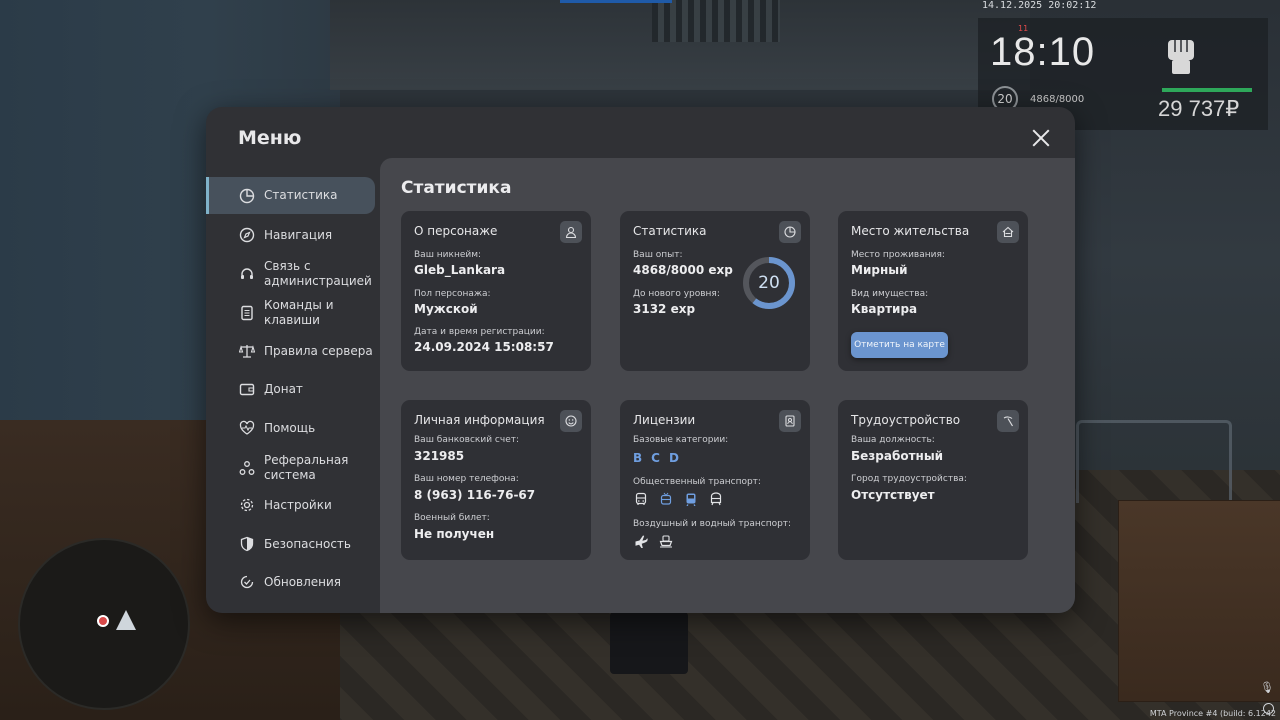  I want to click on scales-icon, so click(247, 351).